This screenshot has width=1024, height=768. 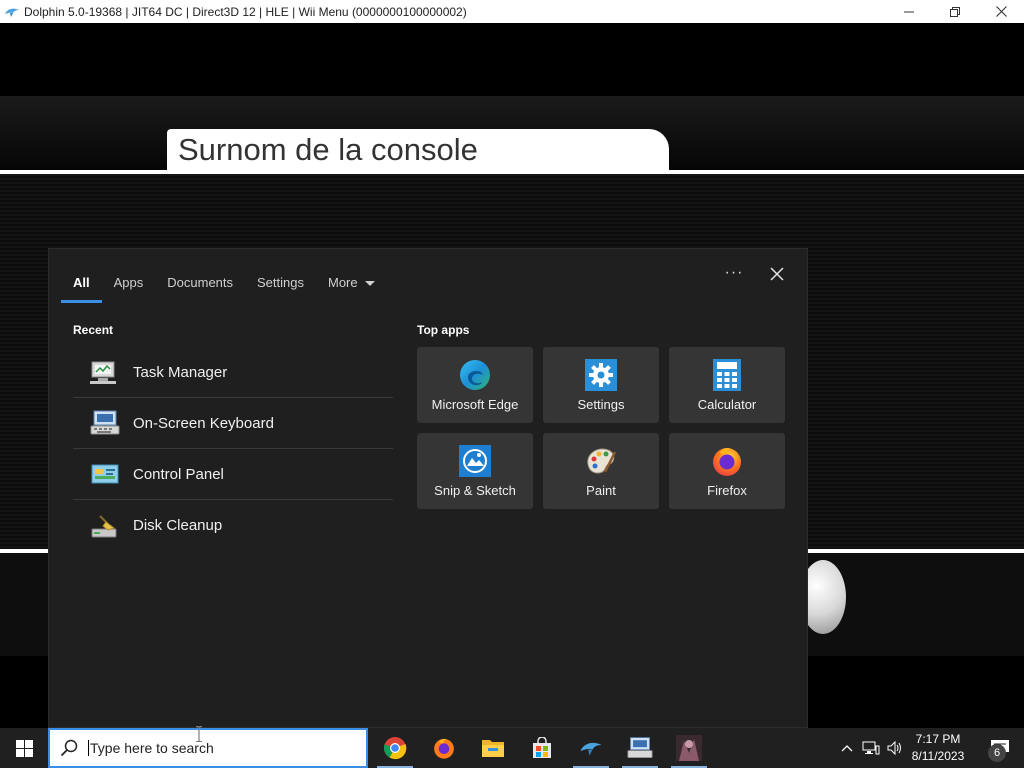 I want to click on tab-label: Apps, so click(x=128, y=282).